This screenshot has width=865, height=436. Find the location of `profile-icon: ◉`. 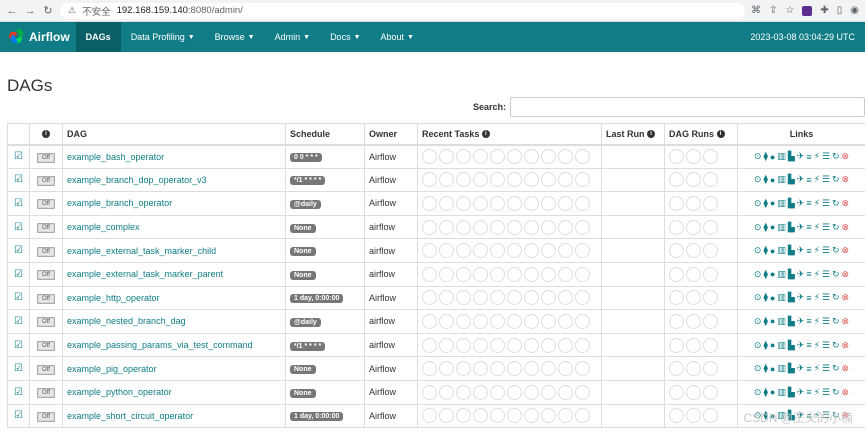

profile-icon: ◉ is located at coordinates (854, 10).